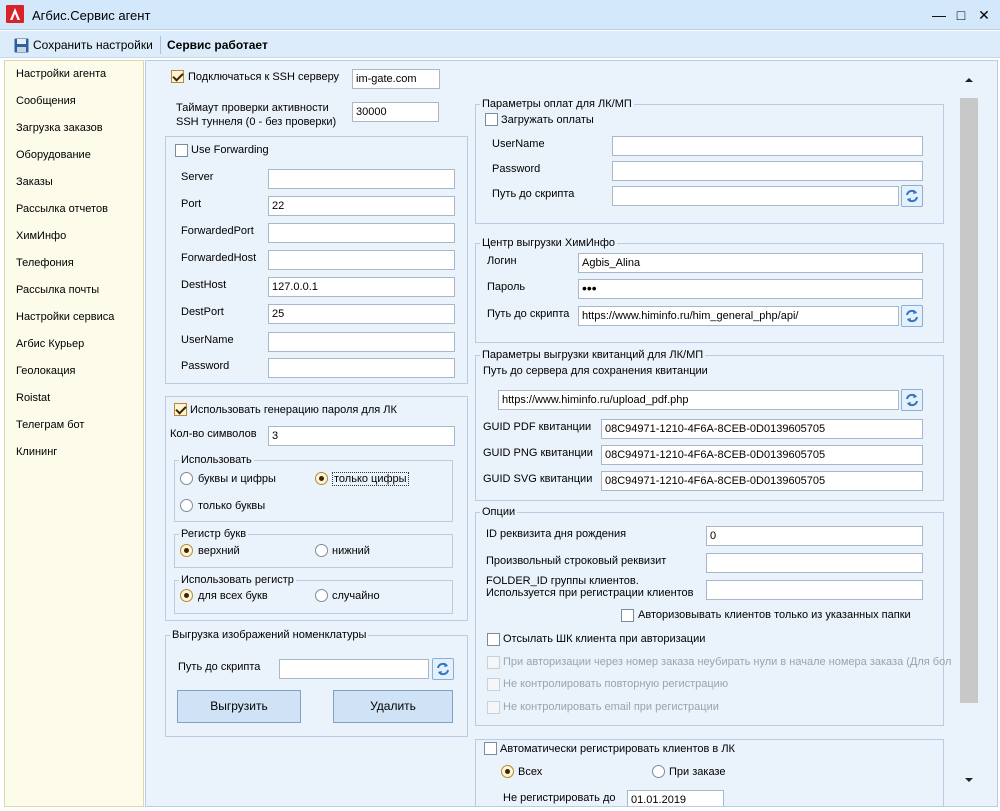 This screenshot has width=1000, height=811. What do you see at coordinates (556, 534) in the screenshot?
I see `birthday-field-label: ID реквизита дня рождения` at bounding box center [556, 534].